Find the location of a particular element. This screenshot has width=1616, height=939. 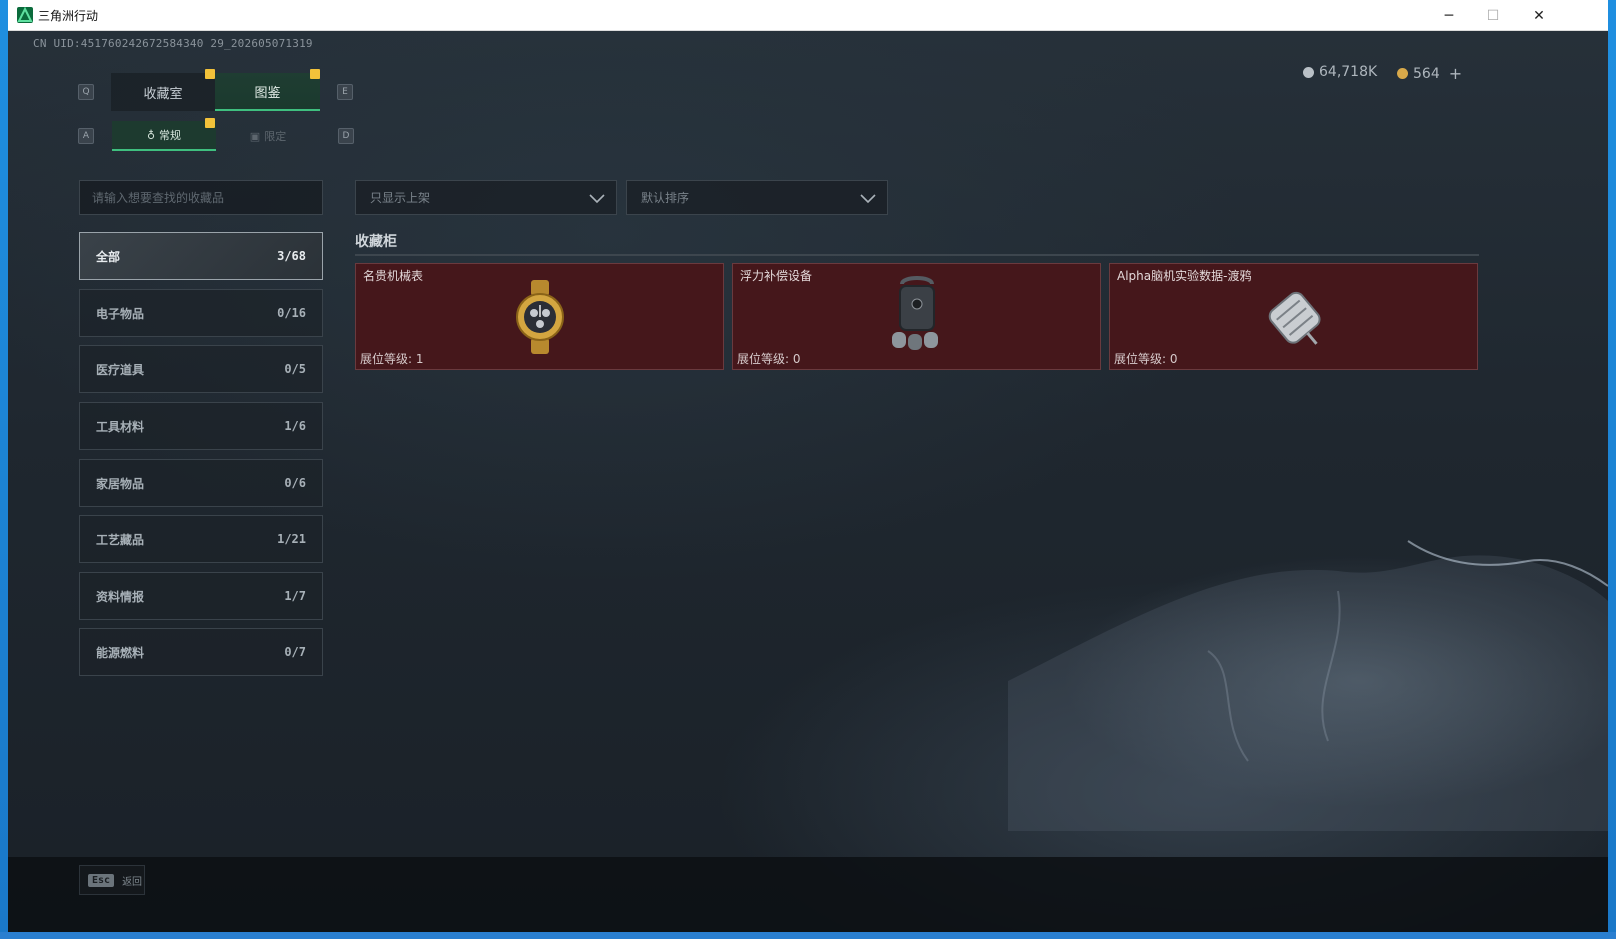

key-hint-a: A is located at coordinates (86, 136).